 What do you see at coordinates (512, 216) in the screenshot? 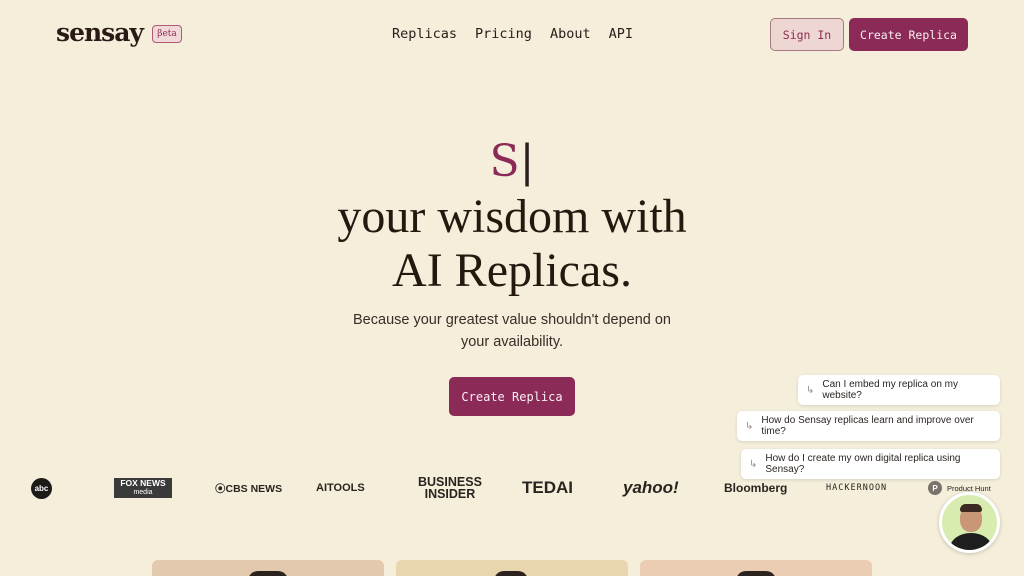
I see `hero-heading-line-1: your wisdom with` at bounding box center [512, 216].